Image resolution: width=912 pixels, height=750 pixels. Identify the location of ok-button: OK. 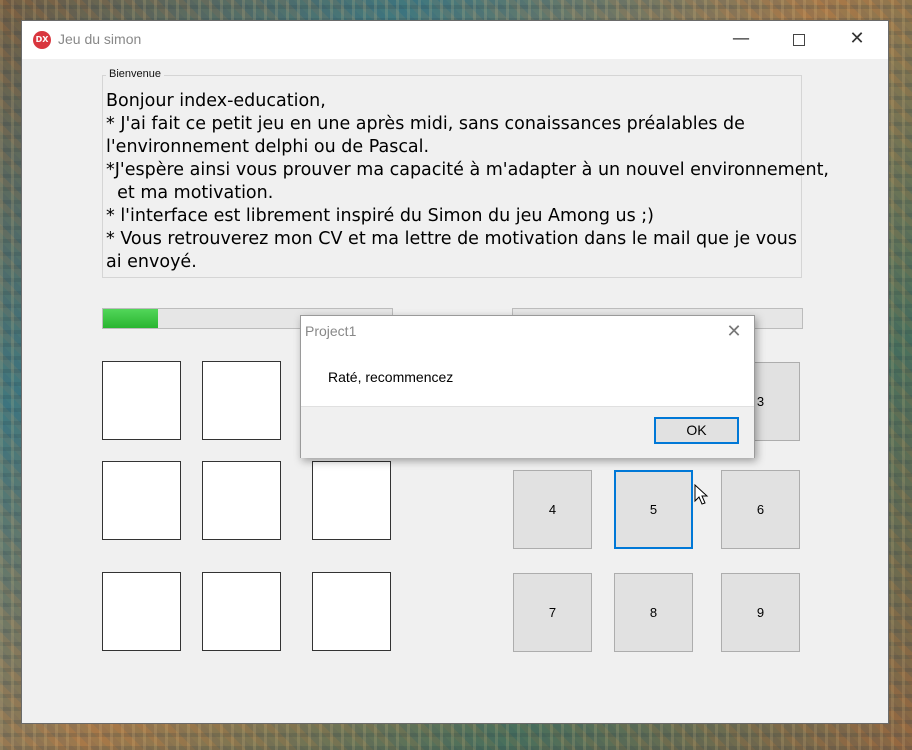
(696, 430).